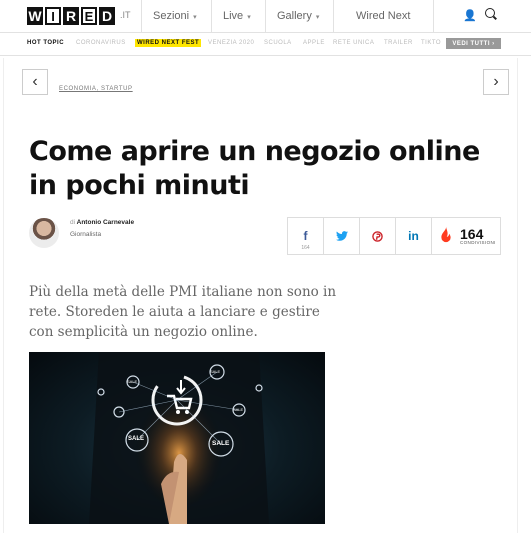 The image size is (531, 533). Describe the element at coordinates (446, 234) in the screenshot. I see `flame-icon` at that location.